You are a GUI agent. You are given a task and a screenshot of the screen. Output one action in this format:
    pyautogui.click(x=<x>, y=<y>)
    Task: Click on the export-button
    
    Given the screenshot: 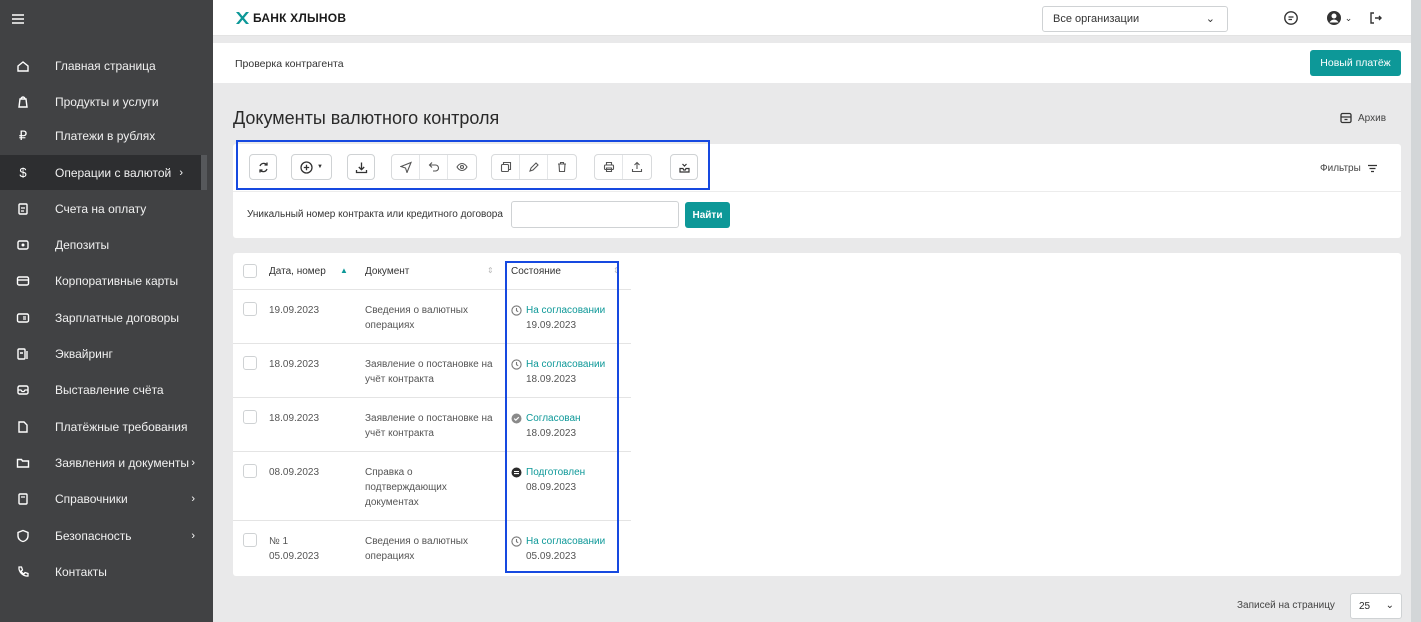 What is the action you would take?
    pyautogui.click(x=637, y=167)
    